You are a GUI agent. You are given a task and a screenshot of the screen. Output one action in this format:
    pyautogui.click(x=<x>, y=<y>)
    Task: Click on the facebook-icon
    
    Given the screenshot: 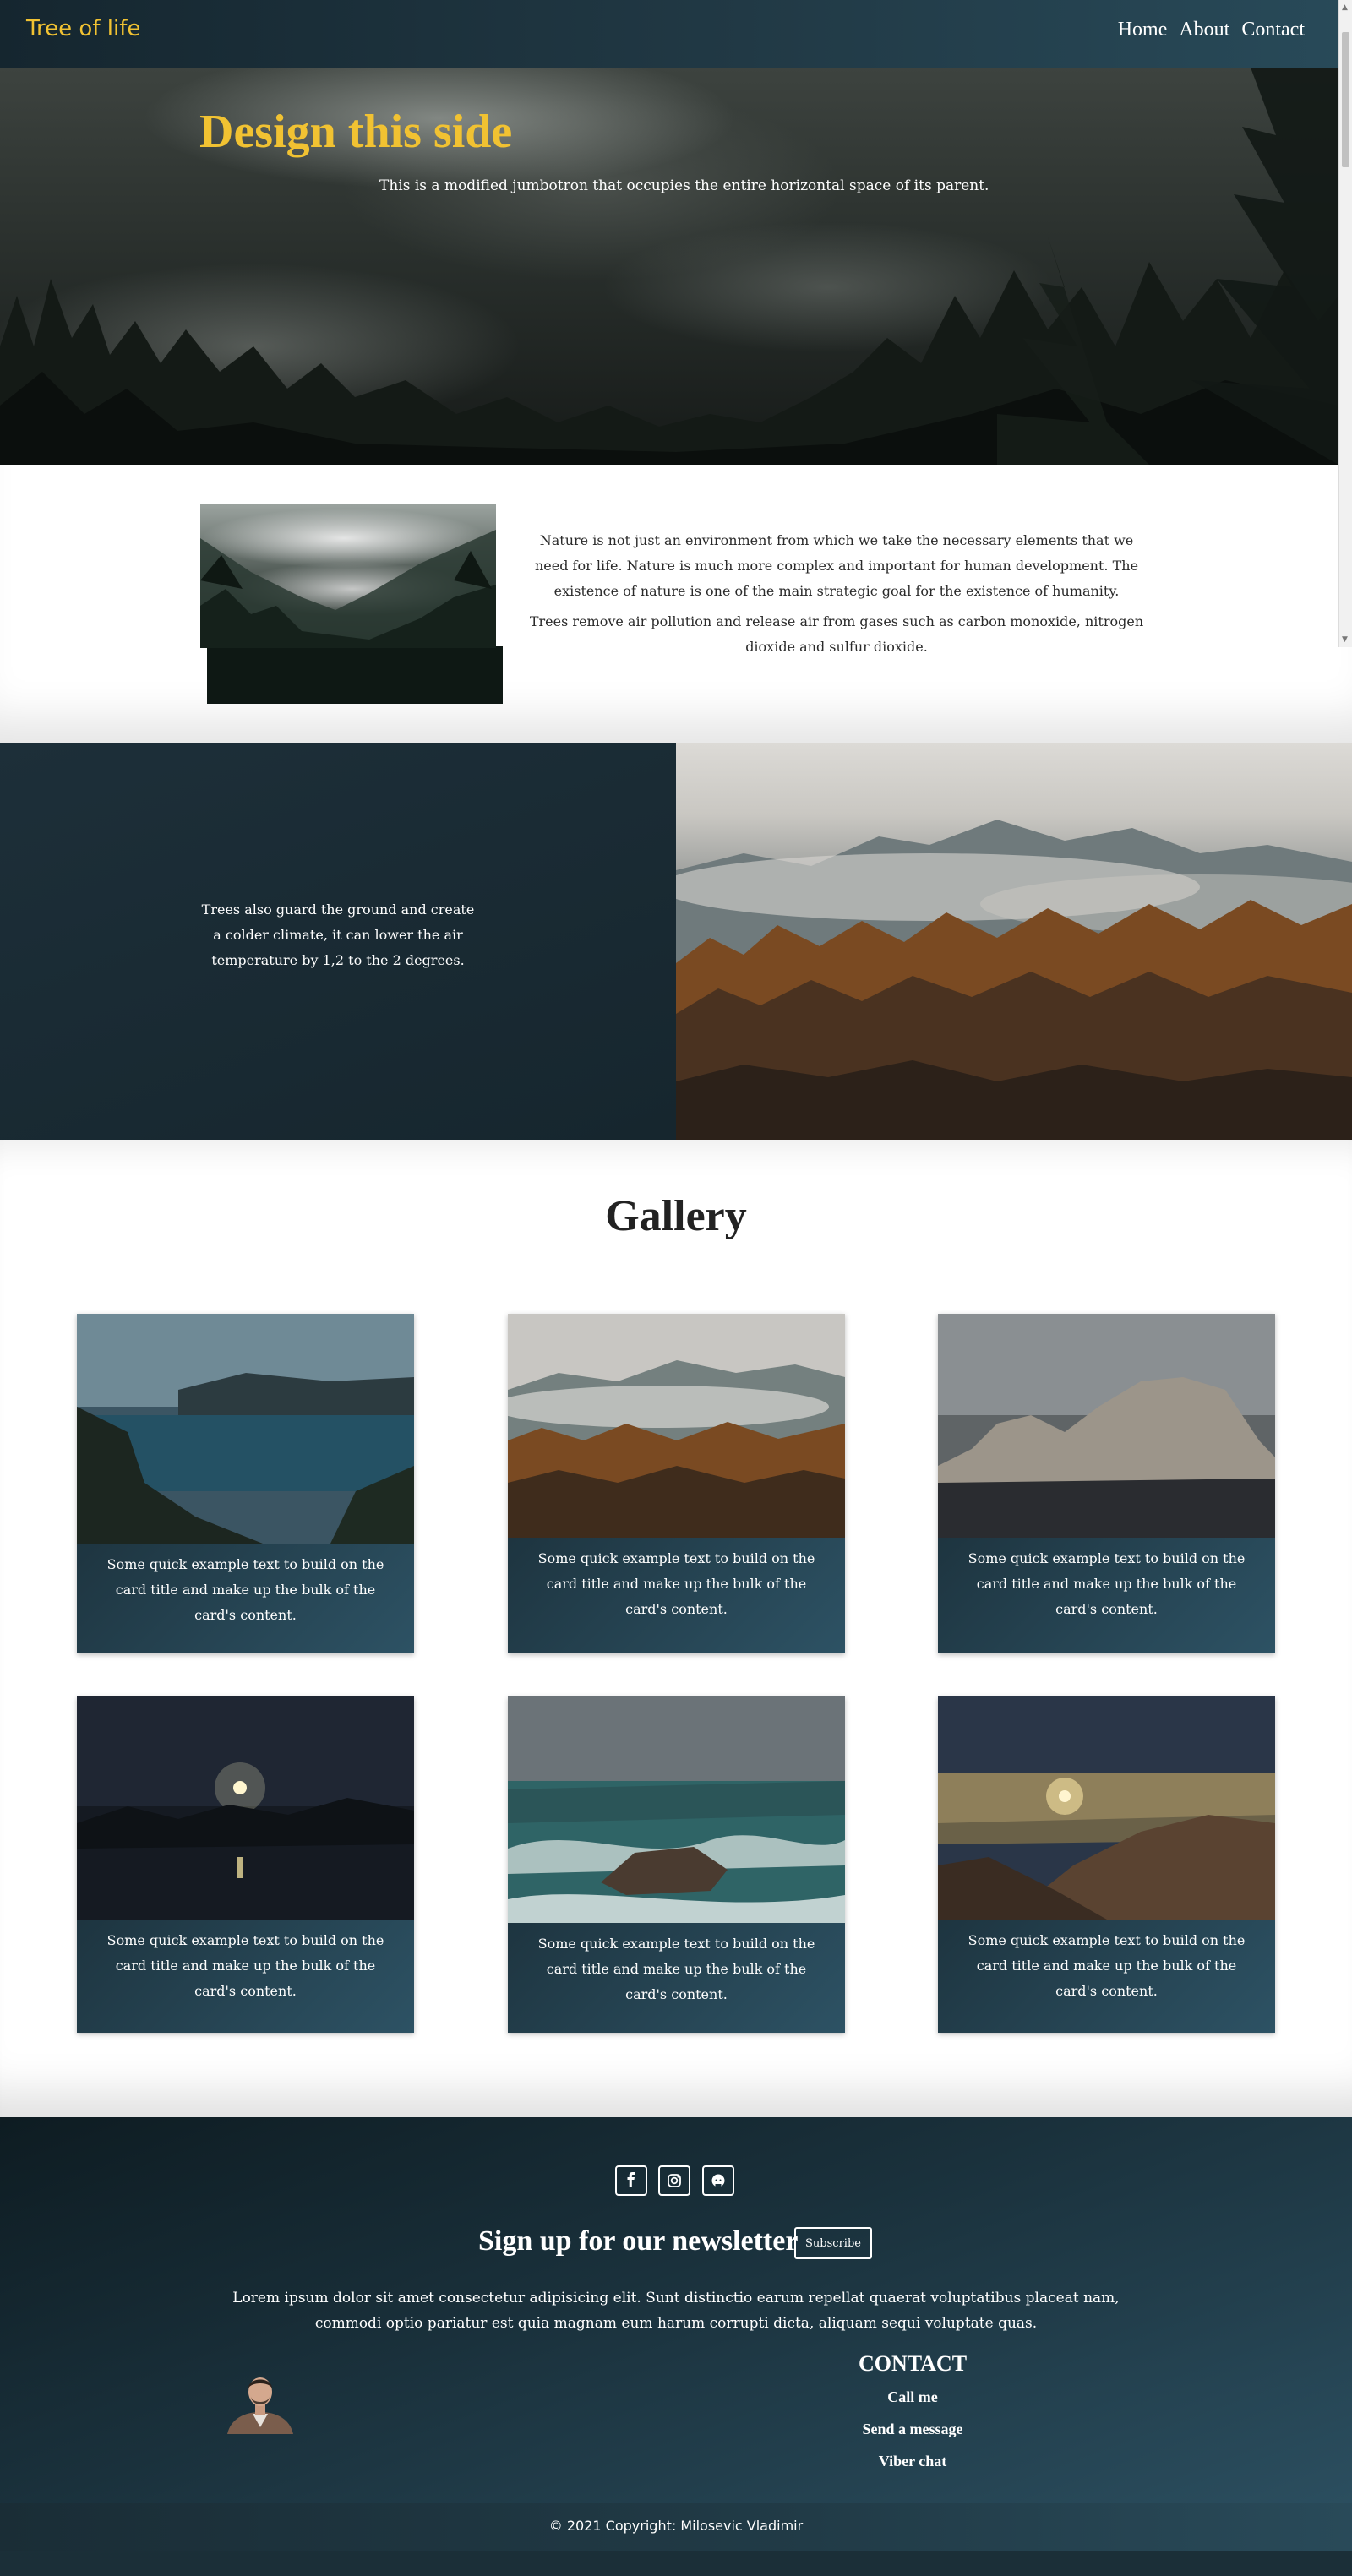 What is the action you would take?
    pyautogui.click(x=631, y=2180)
    